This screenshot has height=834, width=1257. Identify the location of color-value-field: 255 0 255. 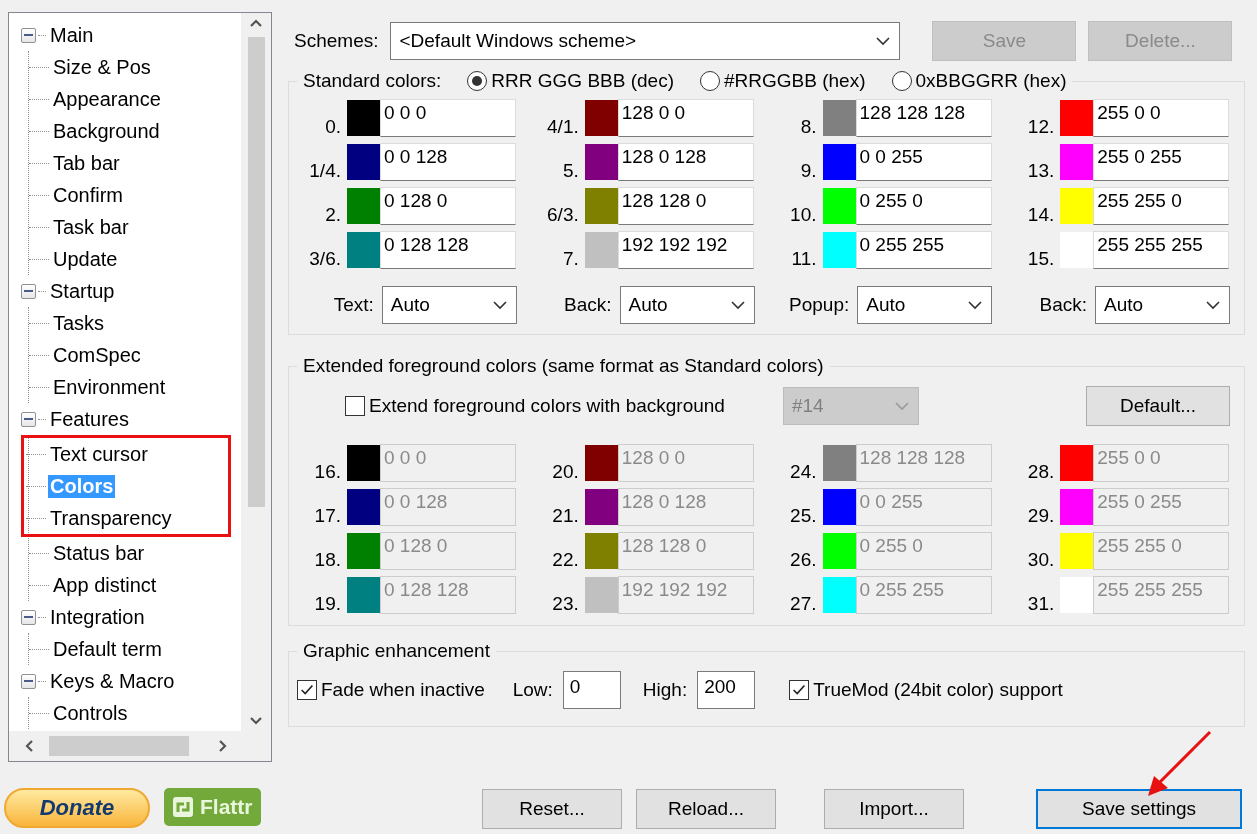
(1161, 162).